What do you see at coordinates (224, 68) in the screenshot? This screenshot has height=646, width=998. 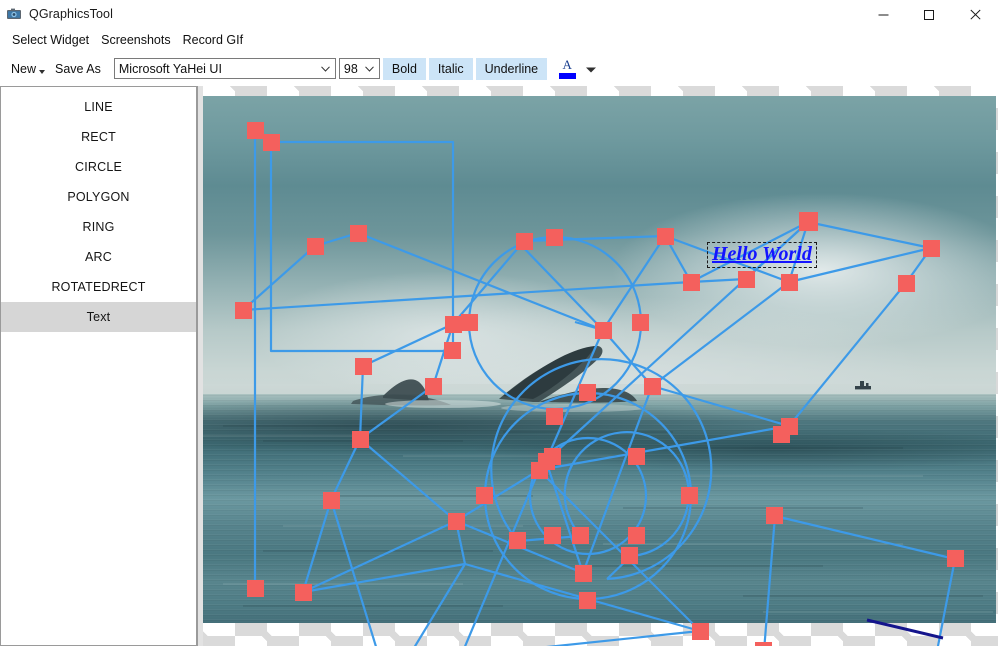 I see `font-family-combobox: Microsoft YaHei UI` at bounding box center [224, 68].